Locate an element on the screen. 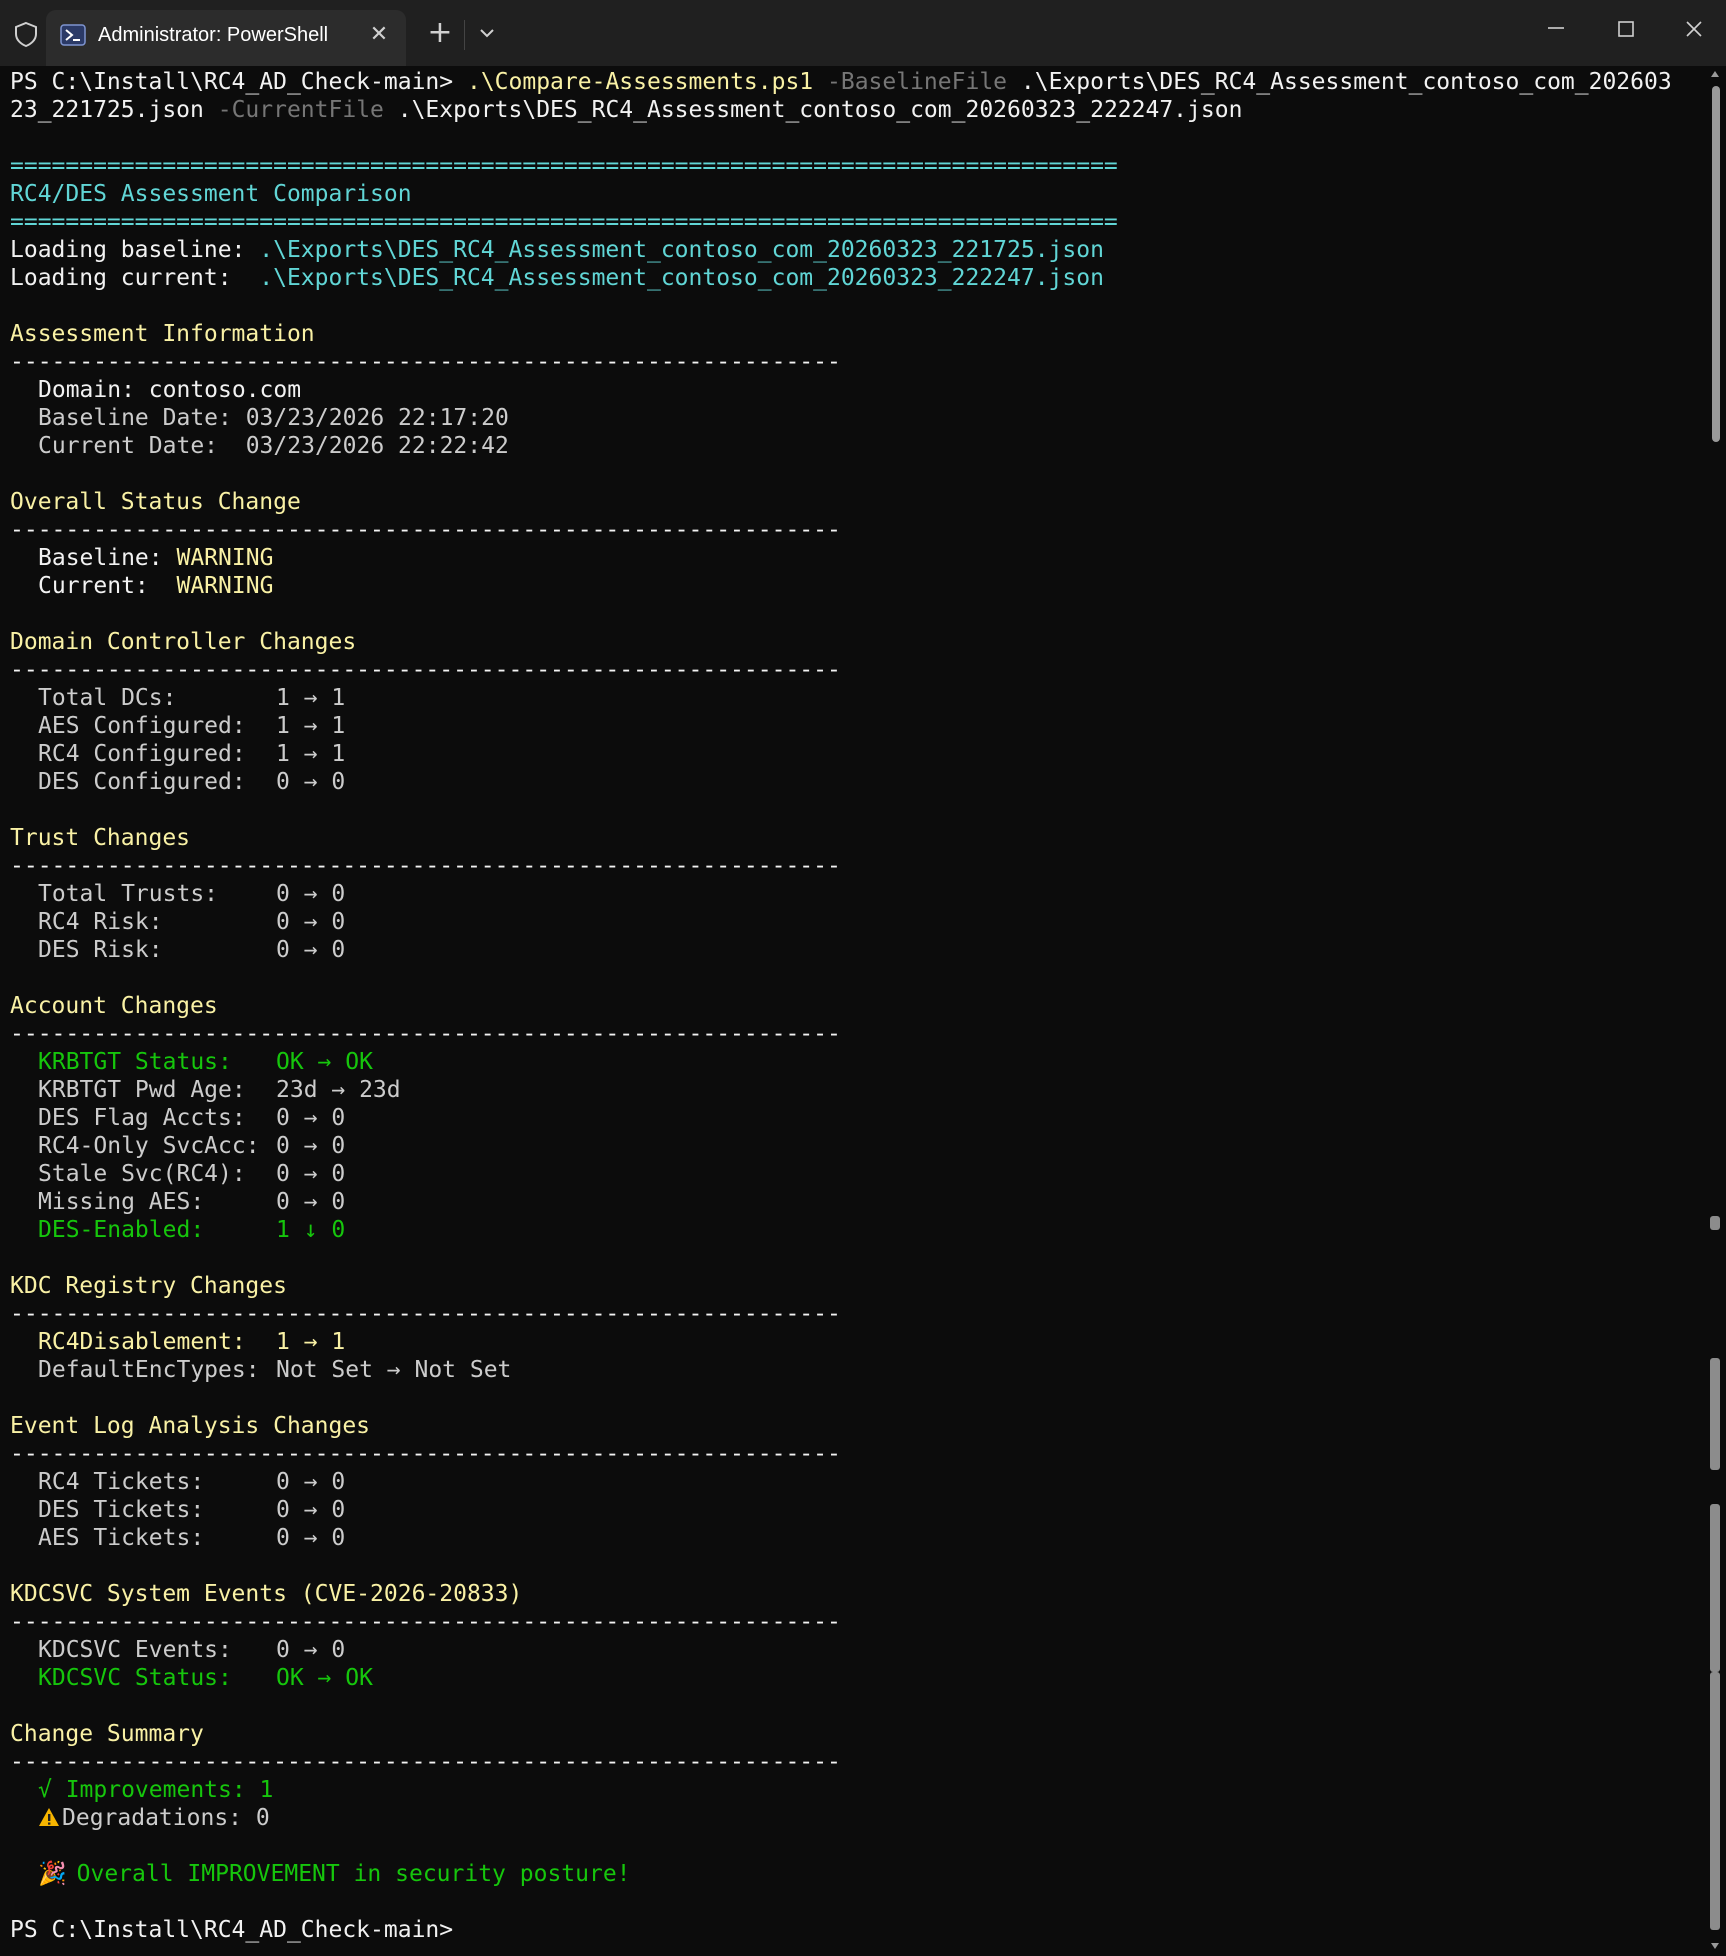  final-prompt: PS C:\Install\RC4_AD_Check-main> is located at coordinates (855, 1930).